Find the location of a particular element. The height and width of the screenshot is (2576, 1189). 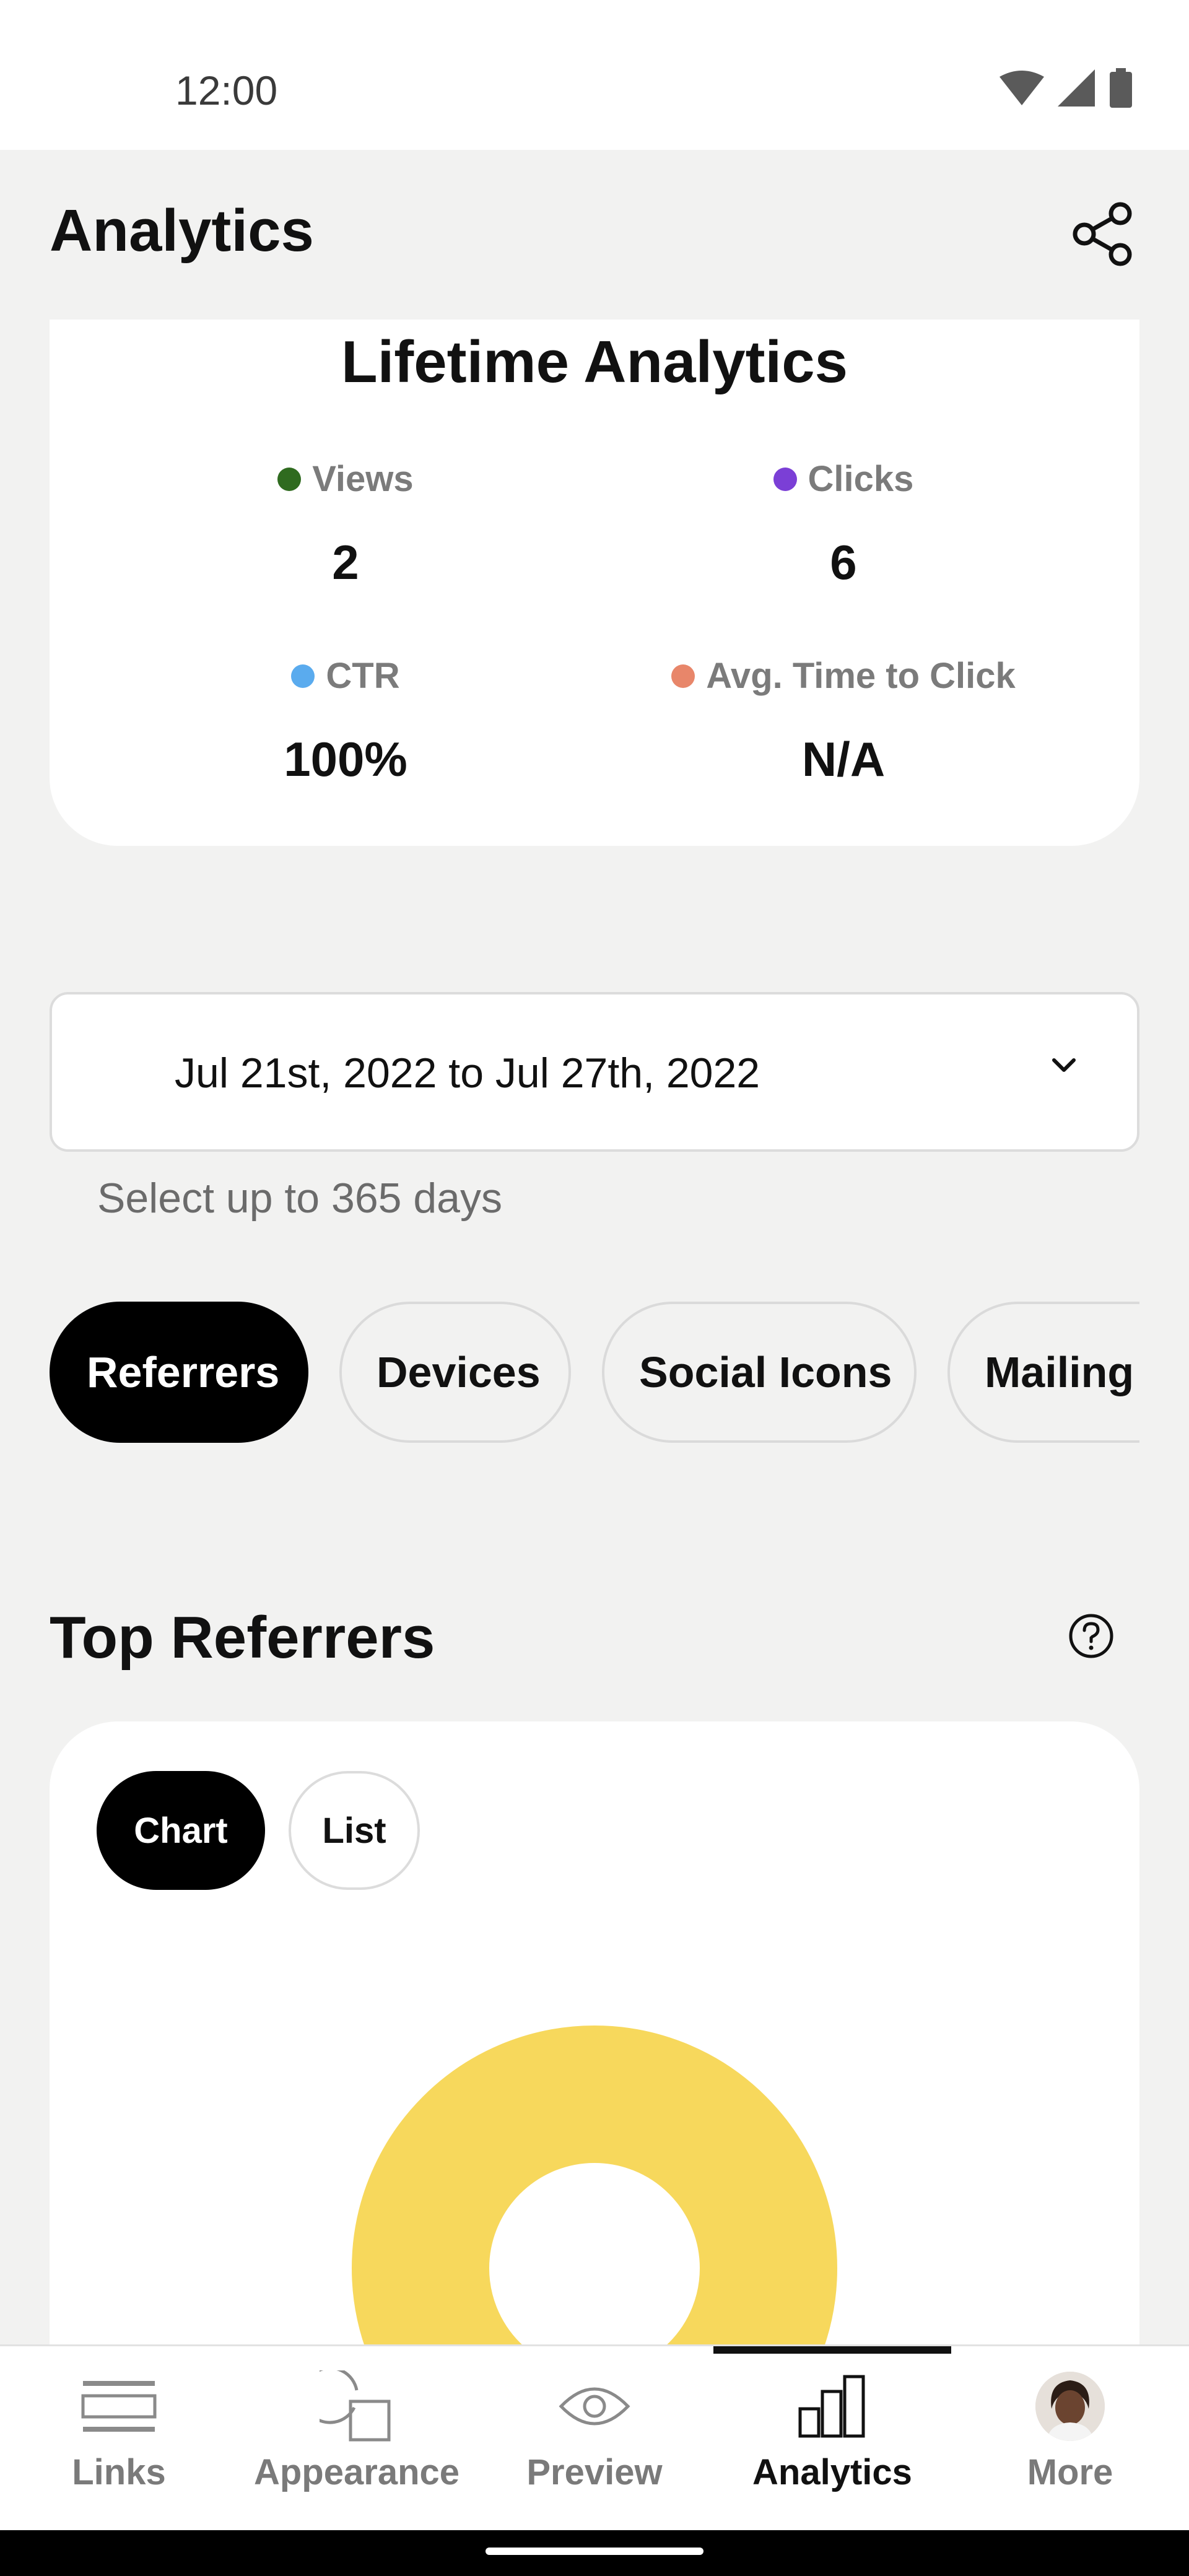

nav-appearance: Appearance is located at coordinates (357, 2439).